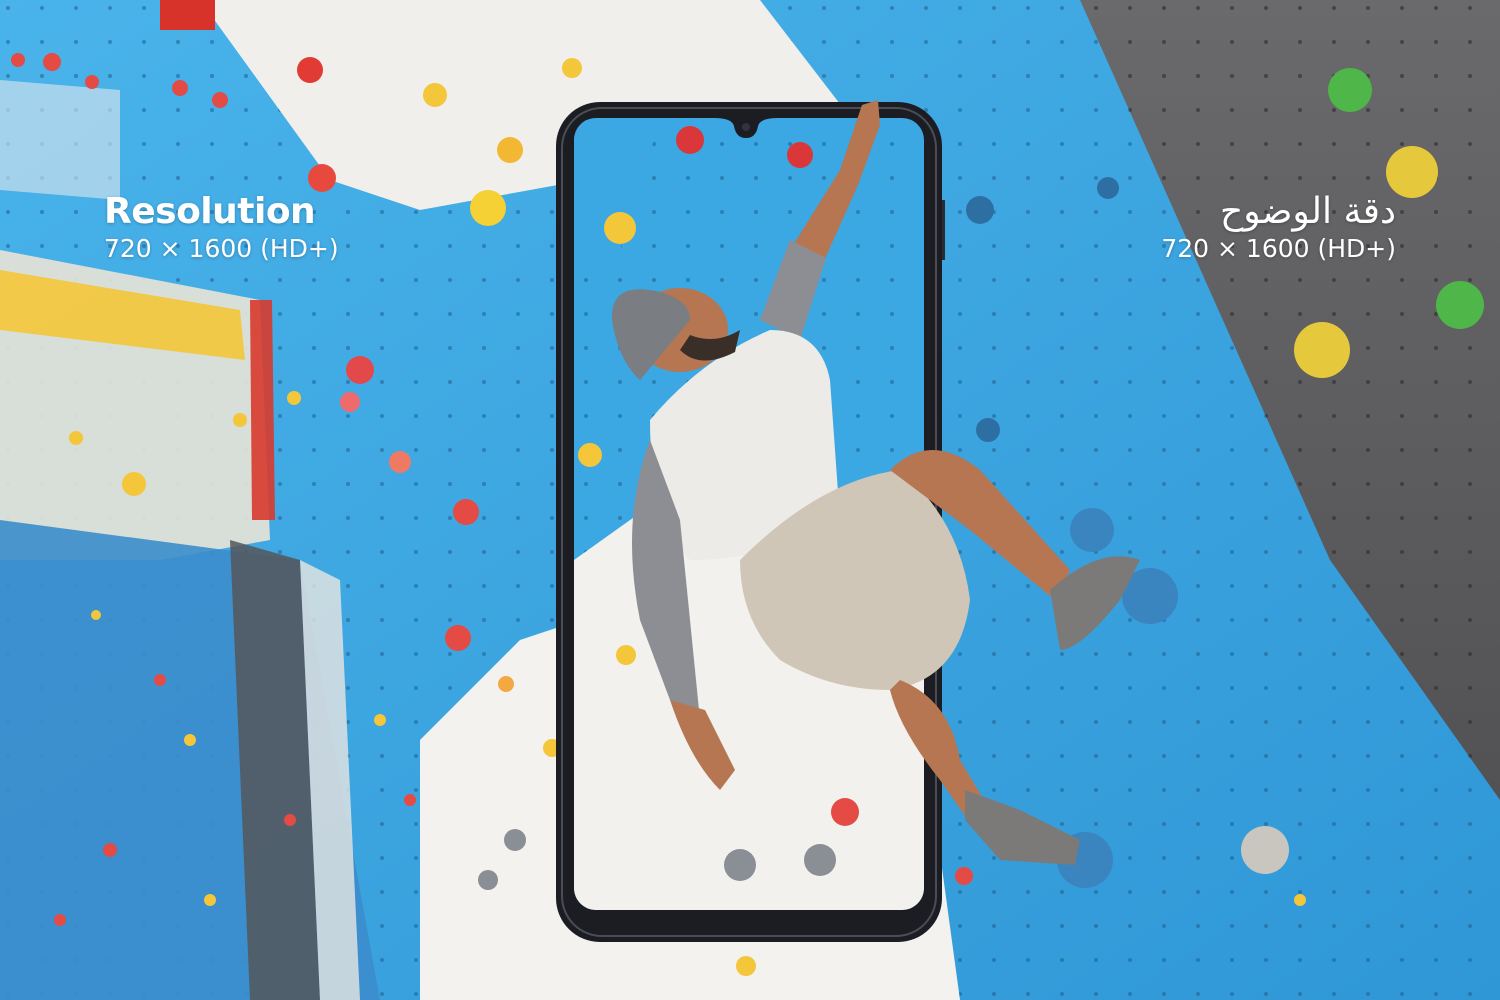 Image resolution: width=1500 pixels, height=1000 pixels. I want to click on resolution-spec: 720 × 1600 (HD+), so click(221, 248).